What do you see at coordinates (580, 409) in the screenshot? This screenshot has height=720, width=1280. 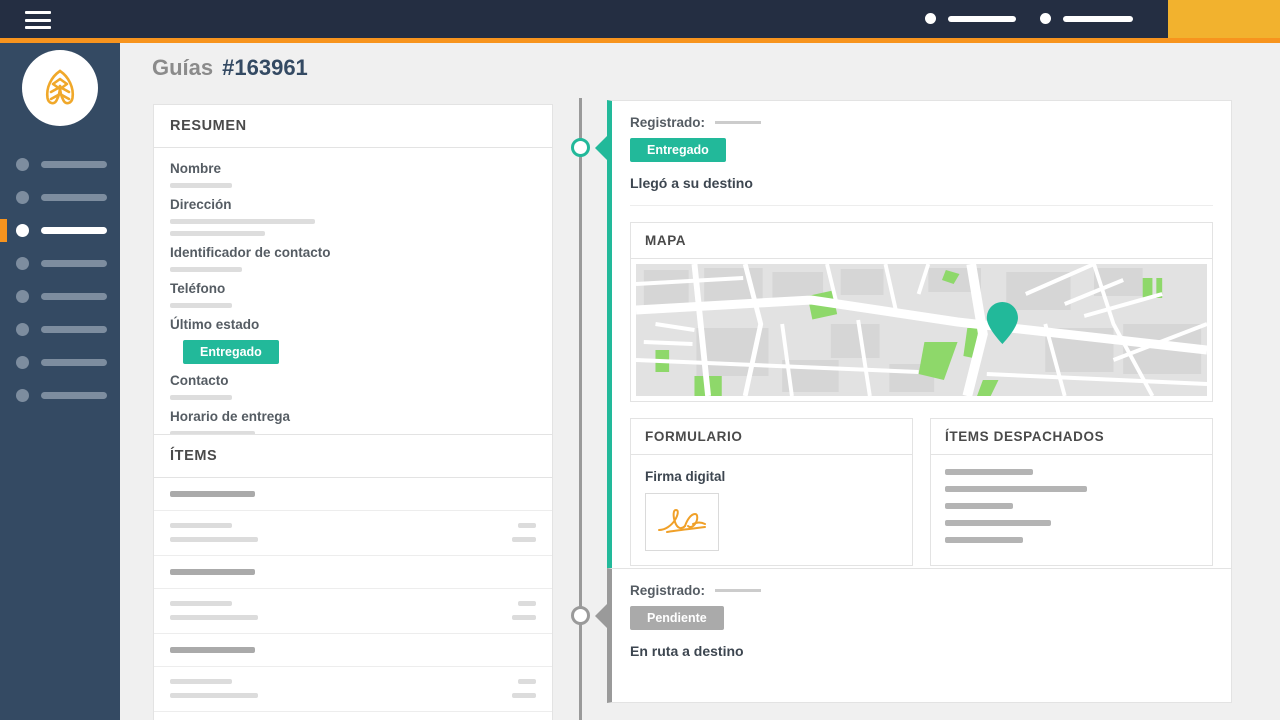 I see `timeline-track` at bounding box center [580, 409].